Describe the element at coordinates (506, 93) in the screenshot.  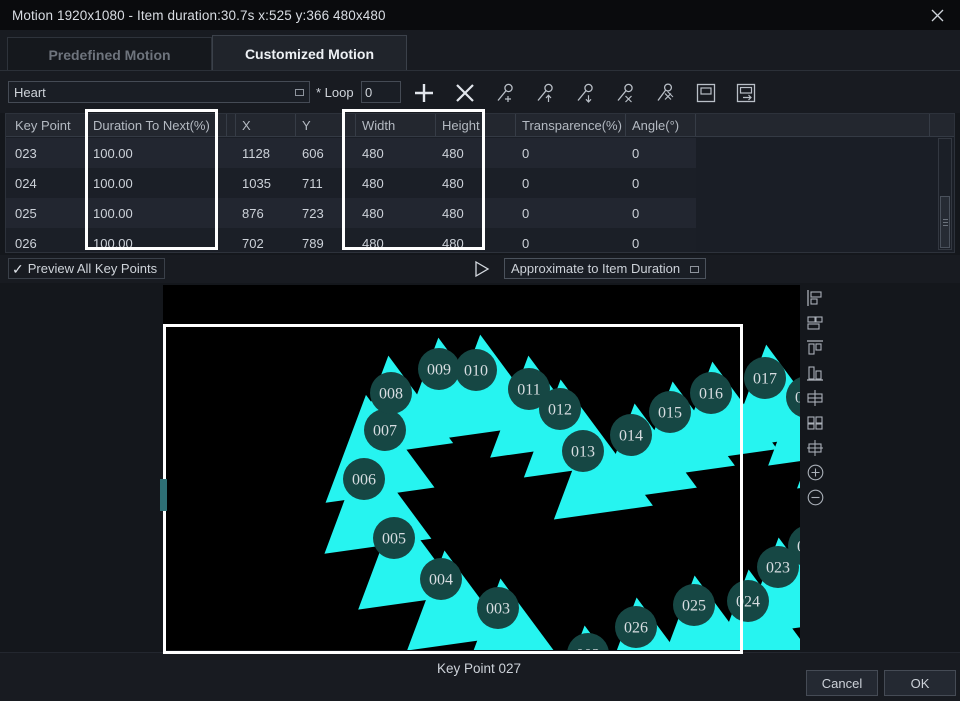
I see `insert-keypoint-button` at that location.